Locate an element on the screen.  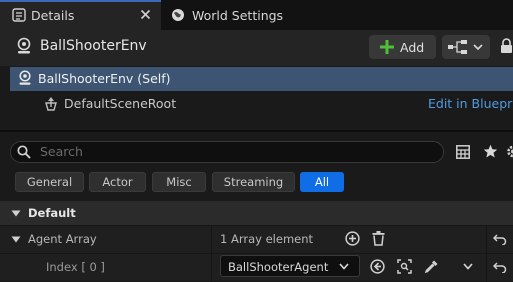
agent-array-label: Agent Array is located at coordinates (62, 239).